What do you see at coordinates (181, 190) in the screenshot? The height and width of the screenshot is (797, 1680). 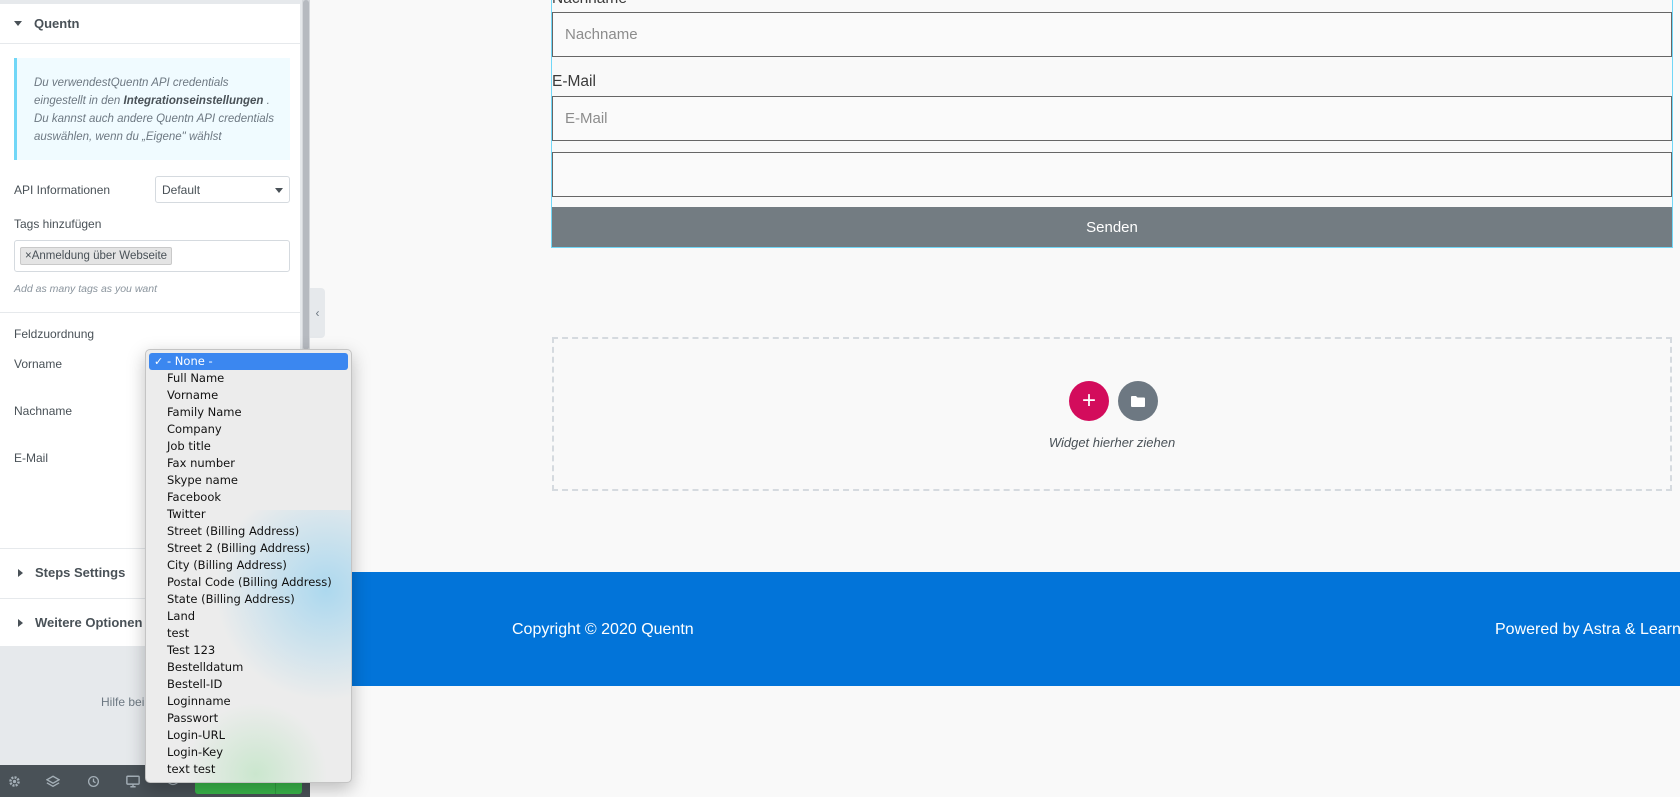 I see `api-info-value: Default` at bounding box center [181, 190].